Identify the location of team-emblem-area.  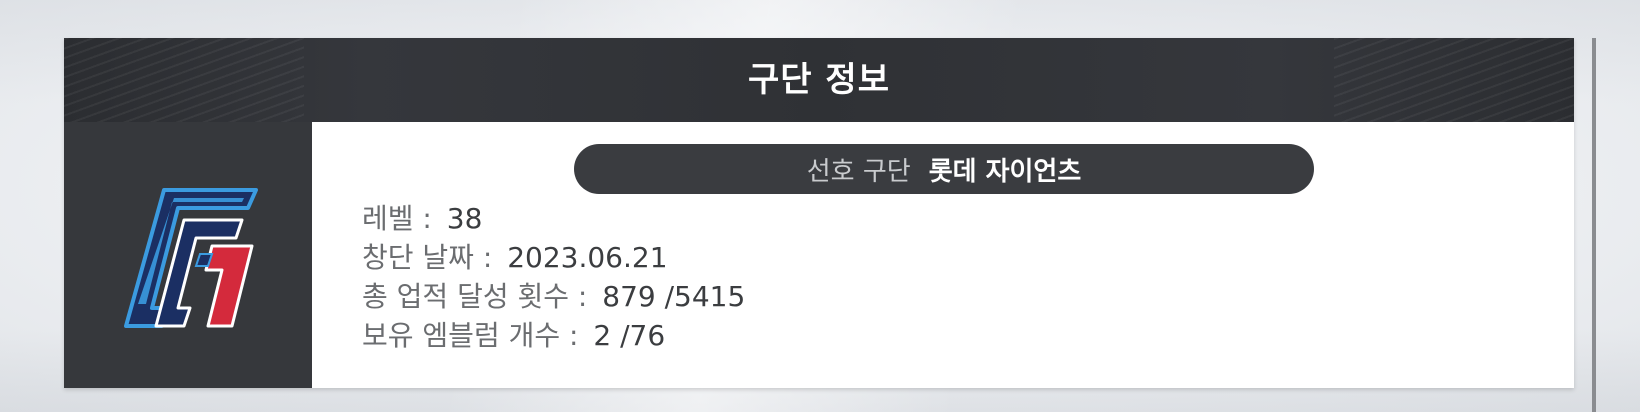
(188, 255).